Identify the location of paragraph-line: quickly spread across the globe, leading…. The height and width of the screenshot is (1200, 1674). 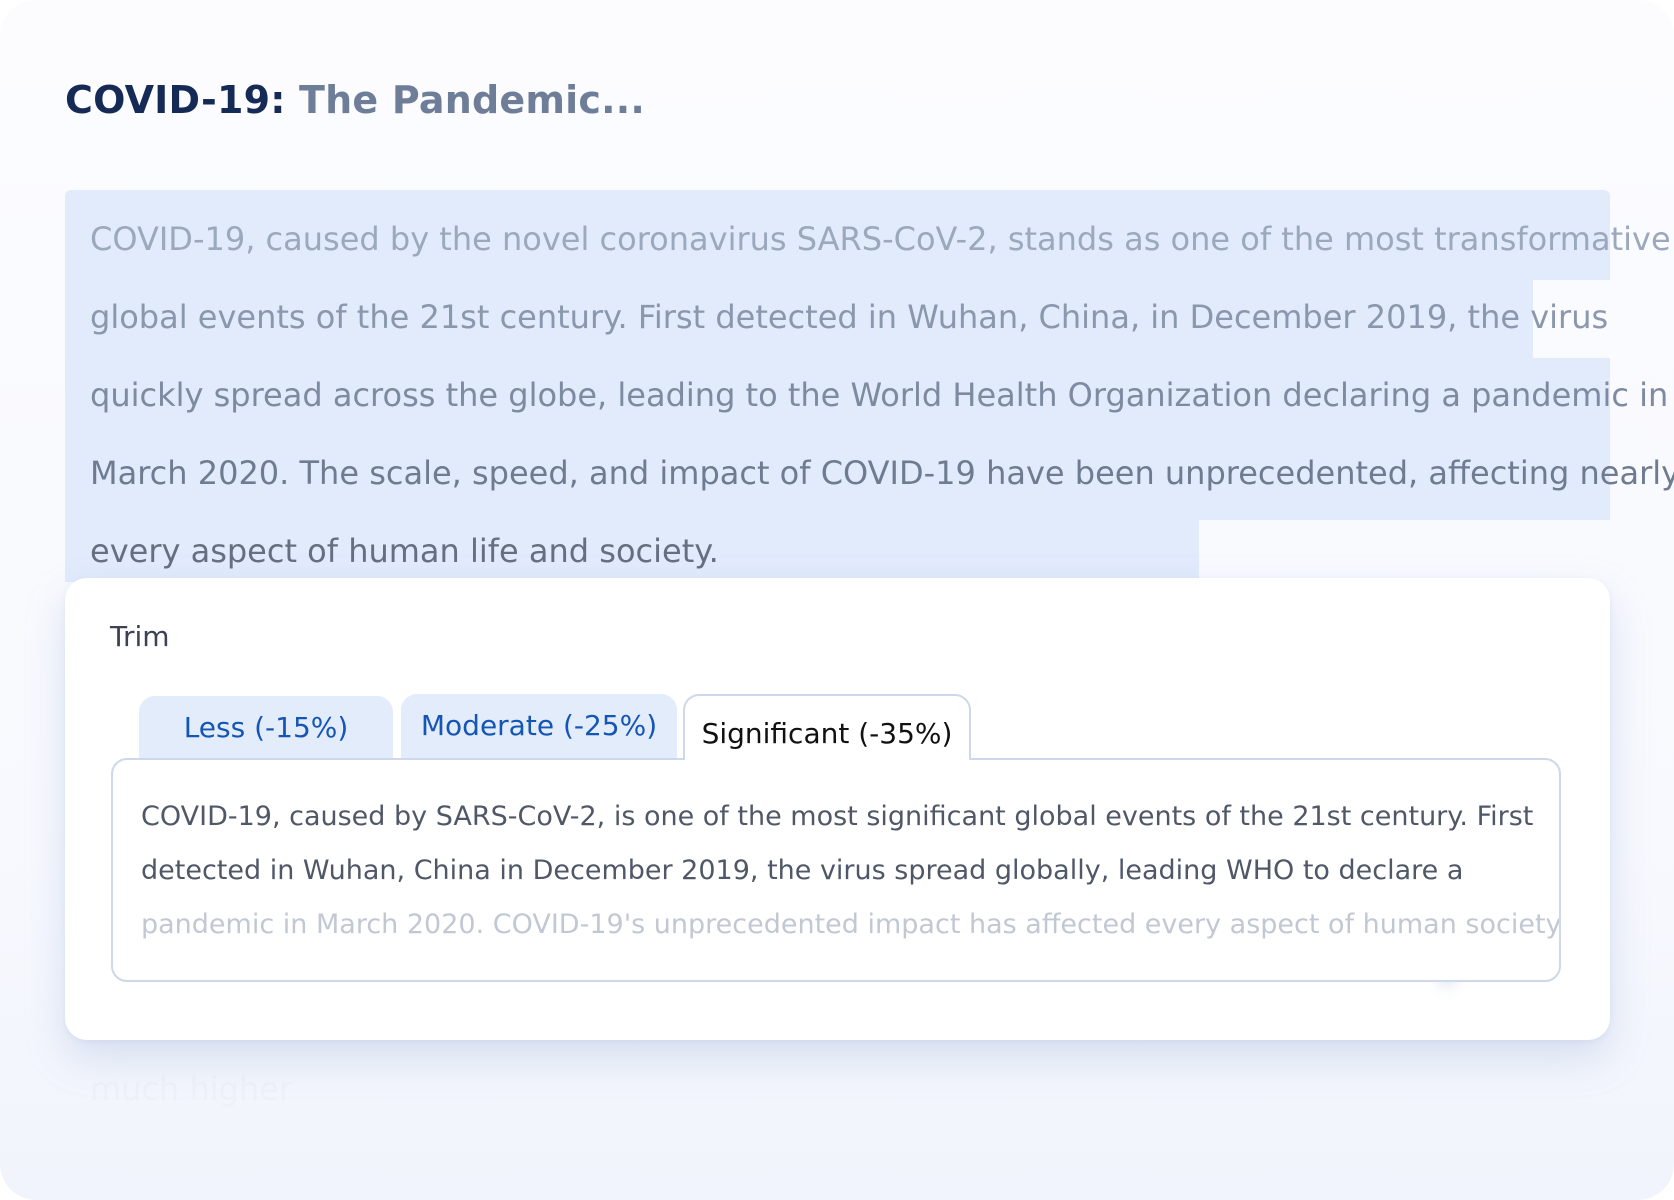
(879, 395).